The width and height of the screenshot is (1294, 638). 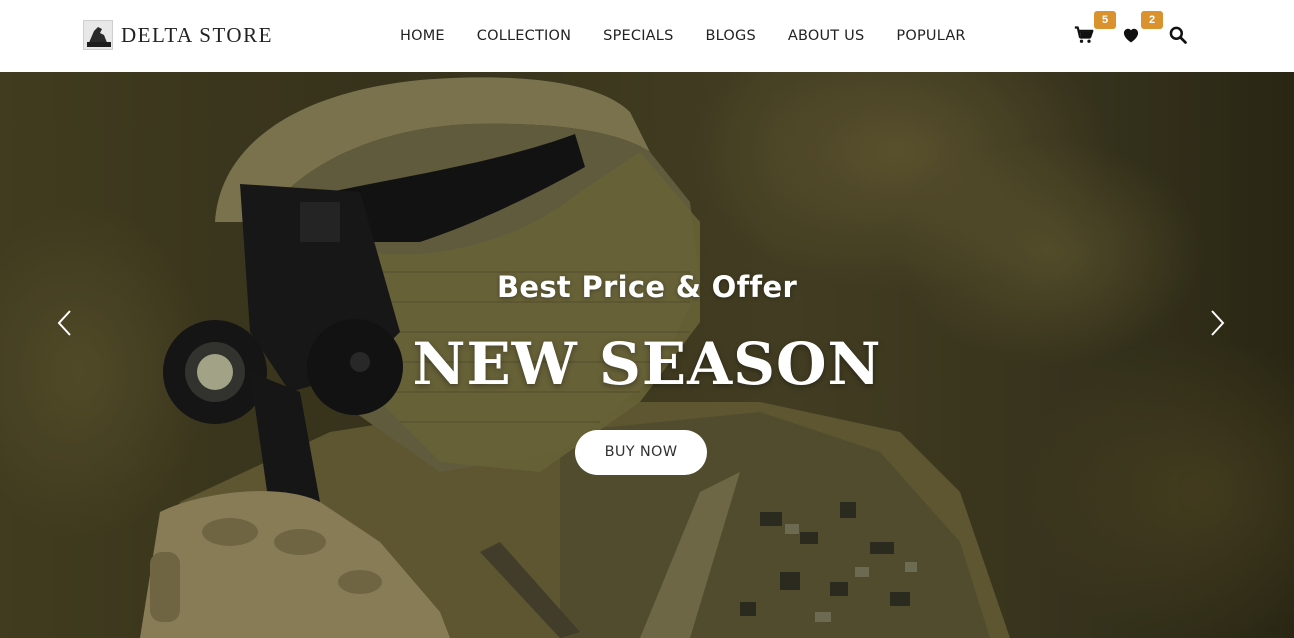 I want to click on heart-icon, so click(x=1131, y=35).